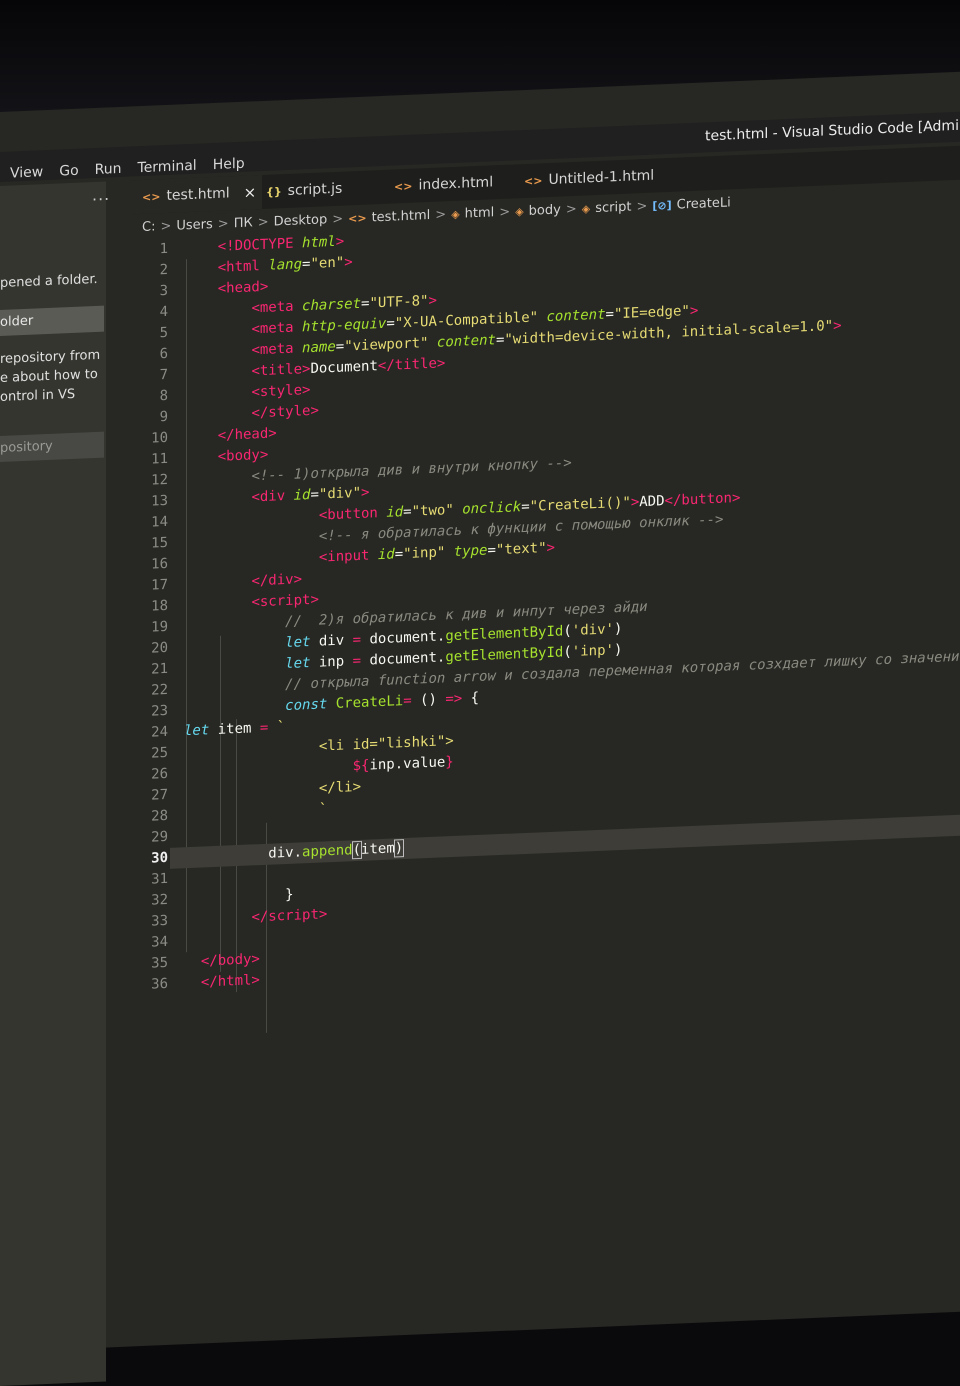 The width and height of the screenshot is (960, 1386). I want to click on tab-untitled-1: <> Untitled-1.html, so click(589, 178).